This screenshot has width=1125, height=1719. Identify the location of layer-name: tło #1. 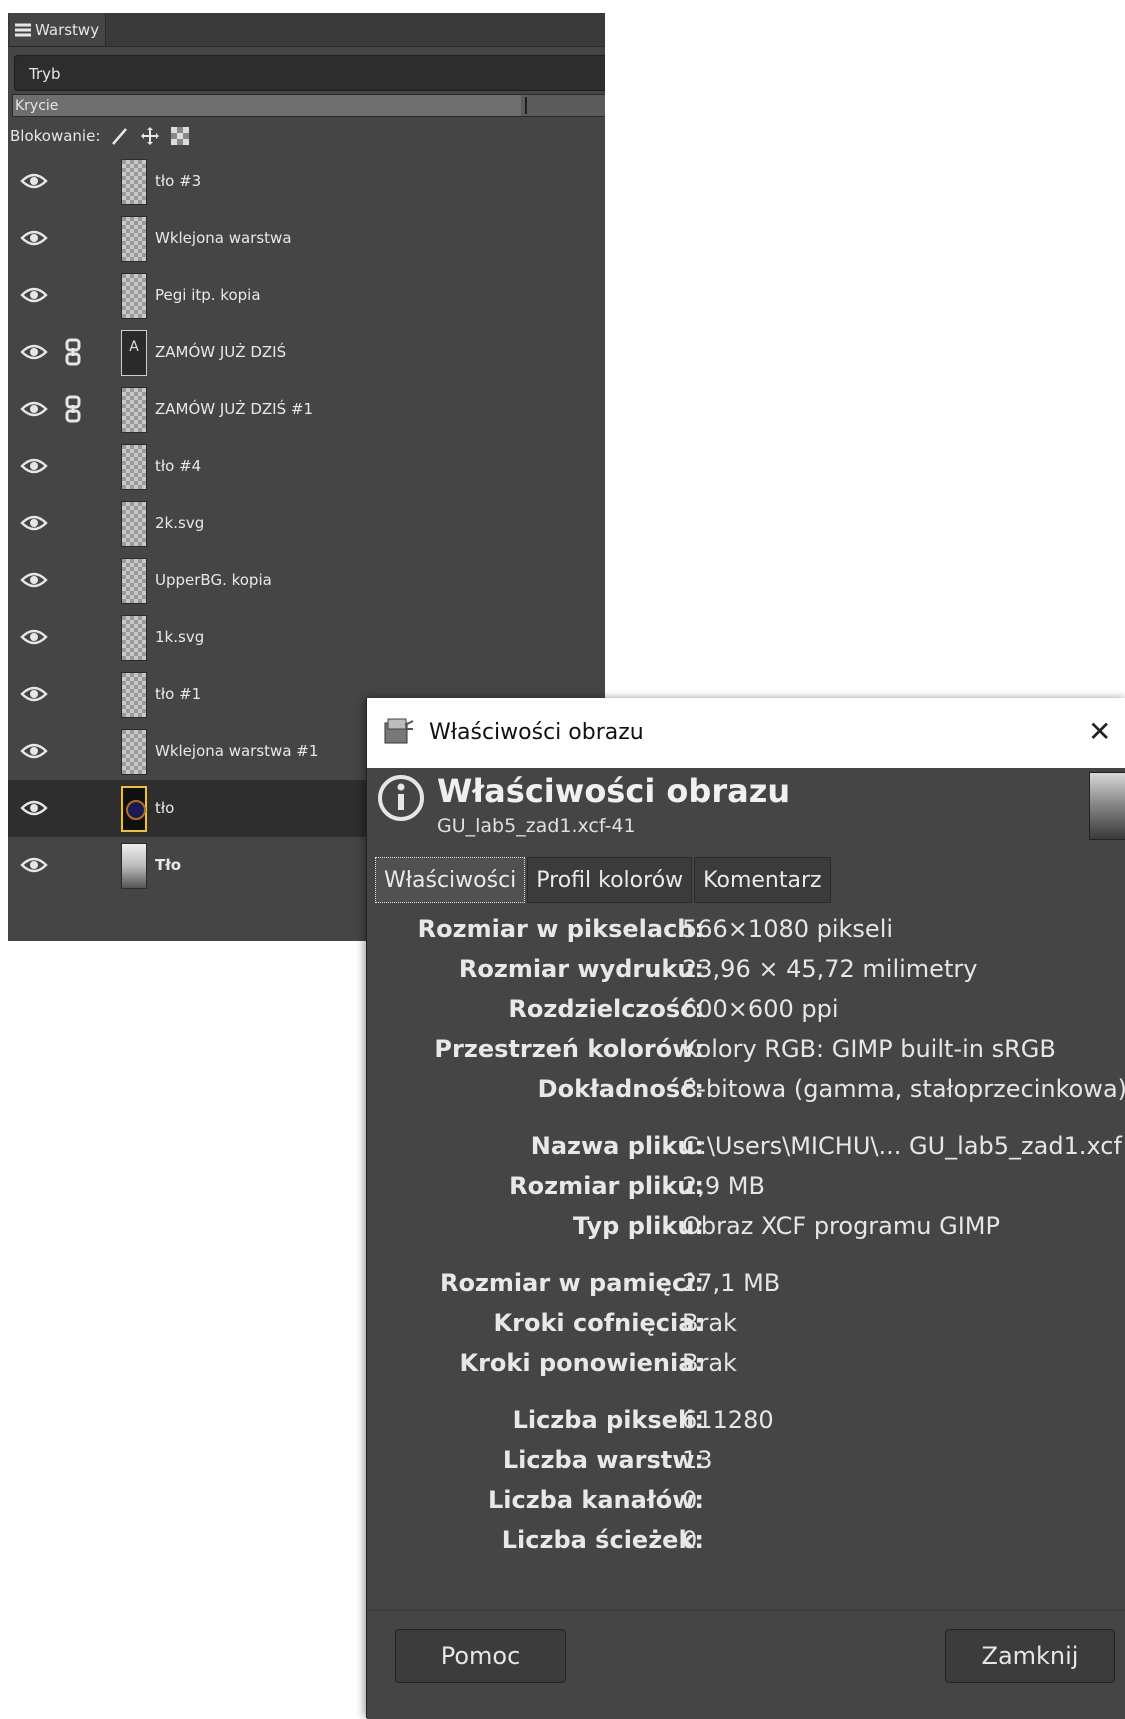
(178, 694).